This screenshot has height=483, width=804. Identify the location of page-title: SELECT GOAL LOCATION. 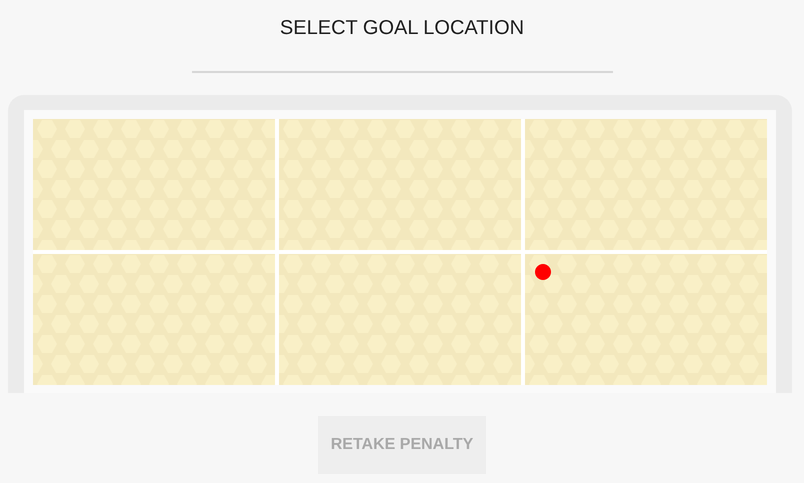
(402, 28).